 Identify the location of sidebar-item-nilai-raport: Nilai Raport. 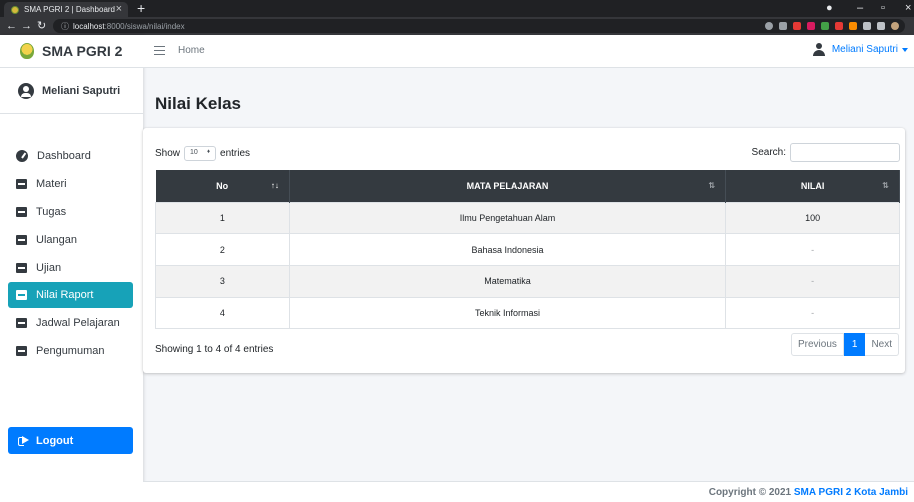
(70, 295).